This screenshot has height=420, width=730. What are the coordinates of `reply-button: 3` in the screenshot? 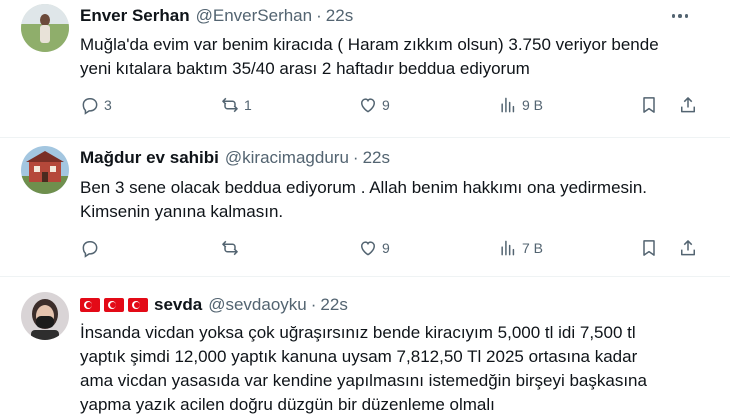 It's located at (96, 105).